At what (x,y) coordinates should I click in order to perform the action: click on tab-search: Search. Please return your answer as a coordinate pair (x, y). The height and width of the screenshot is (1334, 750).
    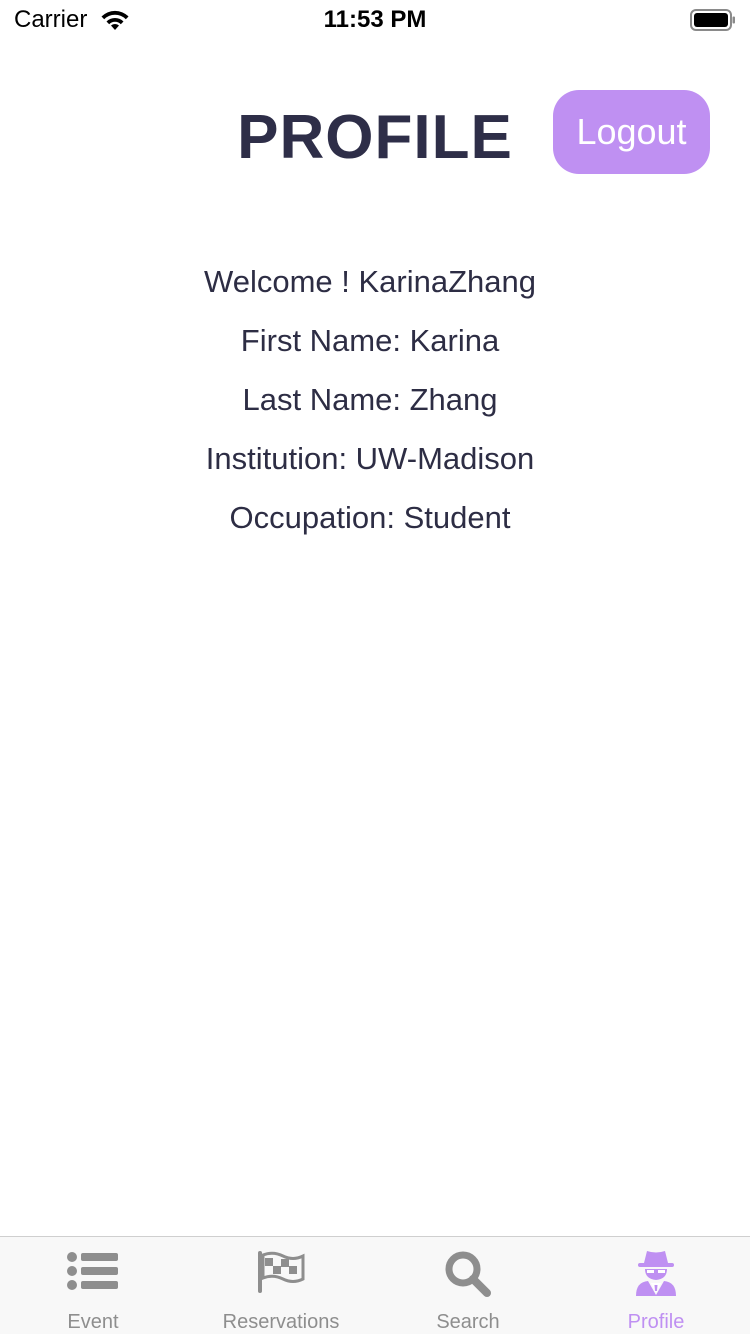
    Looking at the image, I should click on (468, 1285).